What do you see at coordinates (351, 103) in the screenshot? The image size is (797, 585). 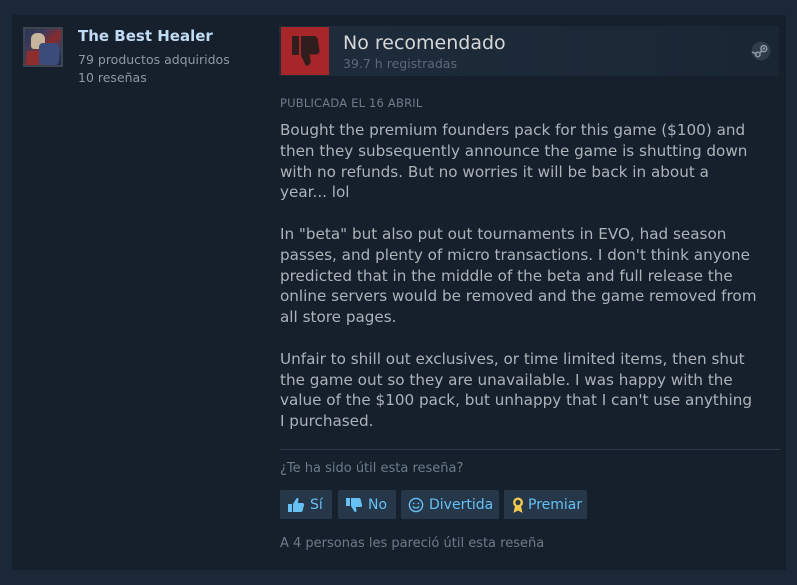 I see `posted-date: PUBLICADA EL 16 ABRIL` at bounding box center [351, 103].